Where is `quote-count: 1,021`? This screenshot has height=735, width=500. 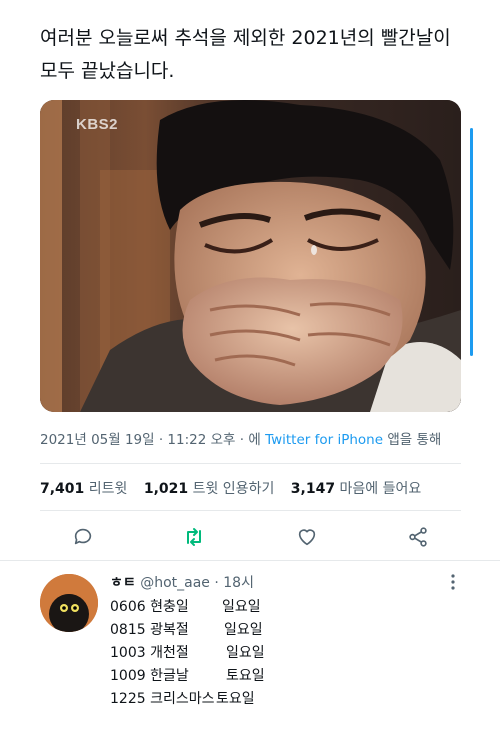 quote-count: 1,021 is located at coordinates (166, 489).